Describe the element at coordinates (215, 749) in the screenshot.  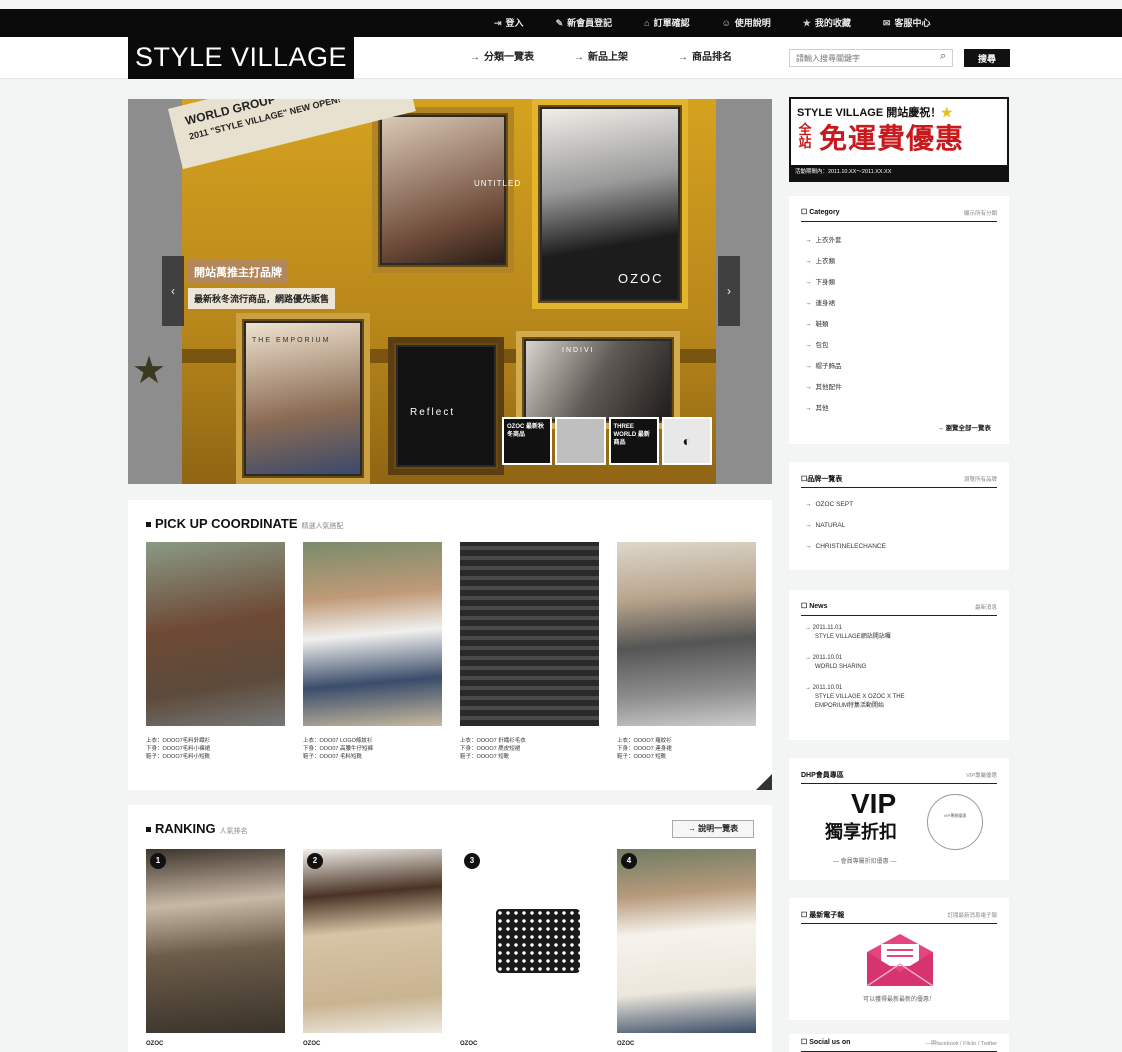
I see `pickup-caption: 上衣：OOOO7毛料針織衫 下身：OOOO7毛料小褲裙 鞋子：OOOO7毛料小短靴` at that location.